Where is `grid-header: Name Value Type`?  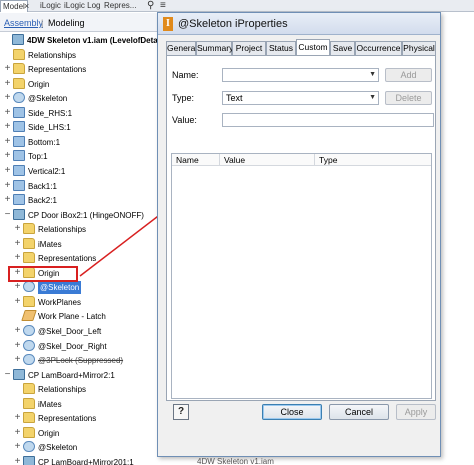 grid-header: Name Value Type is located at coordinates (301, 160).